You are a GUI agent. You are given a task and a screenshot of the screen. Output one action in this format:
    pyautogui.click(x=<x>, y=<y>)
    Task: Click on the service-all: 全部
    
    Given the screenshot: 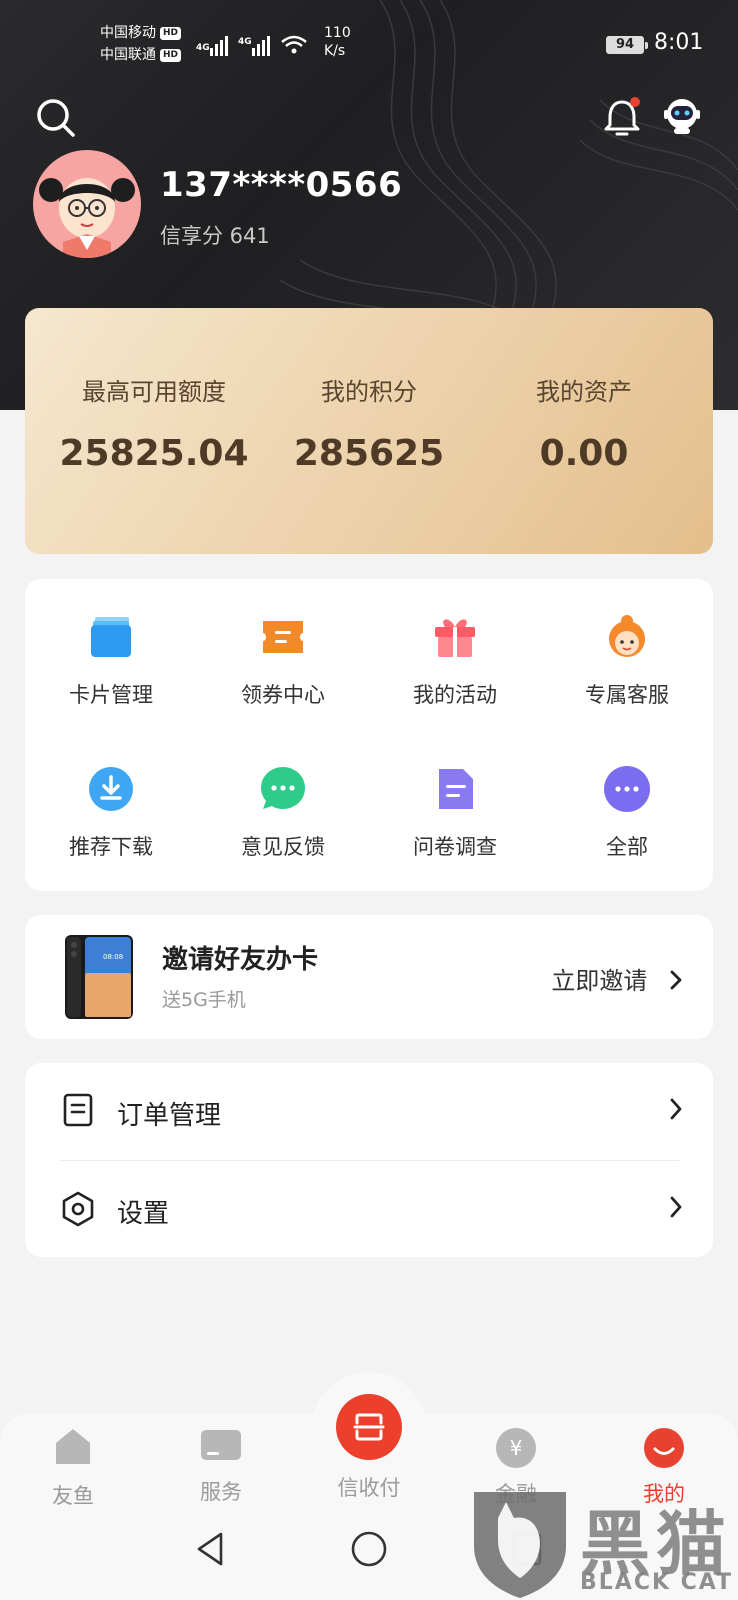 What is the action you would take?
    pyautogui.click(x=627, y=813)
    